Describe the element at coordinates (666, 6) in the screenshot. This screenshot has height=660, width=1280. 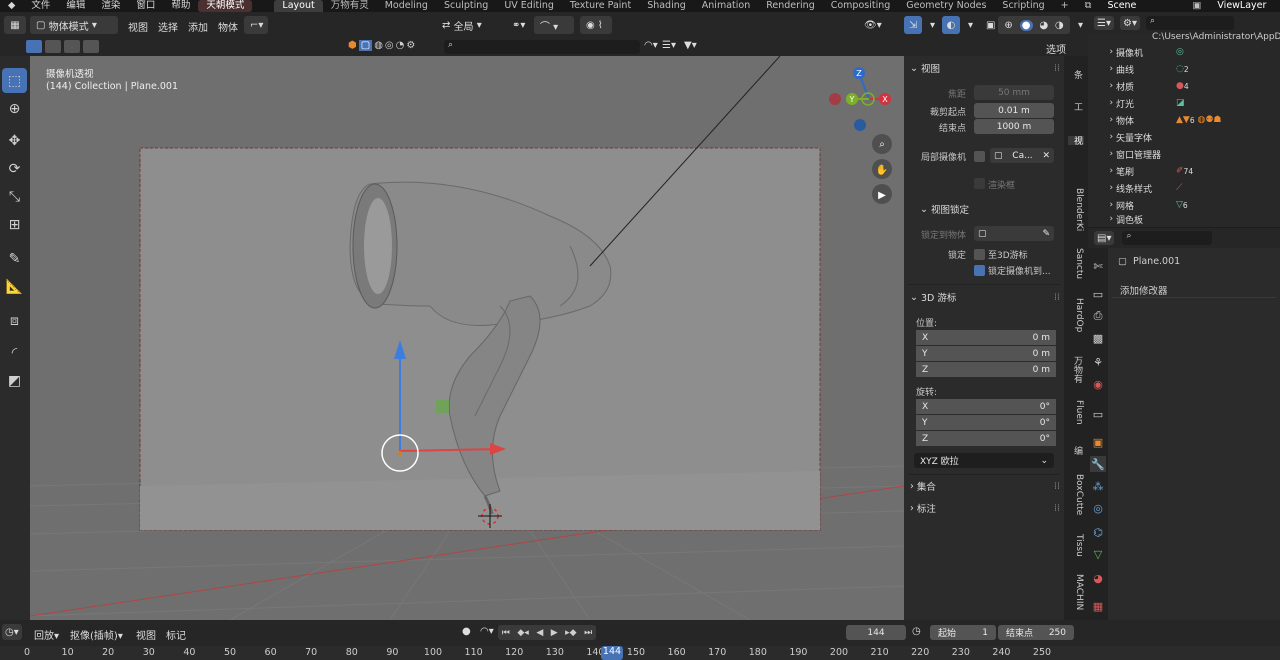
I see `workspace-tab-shading: Shading` at that location.